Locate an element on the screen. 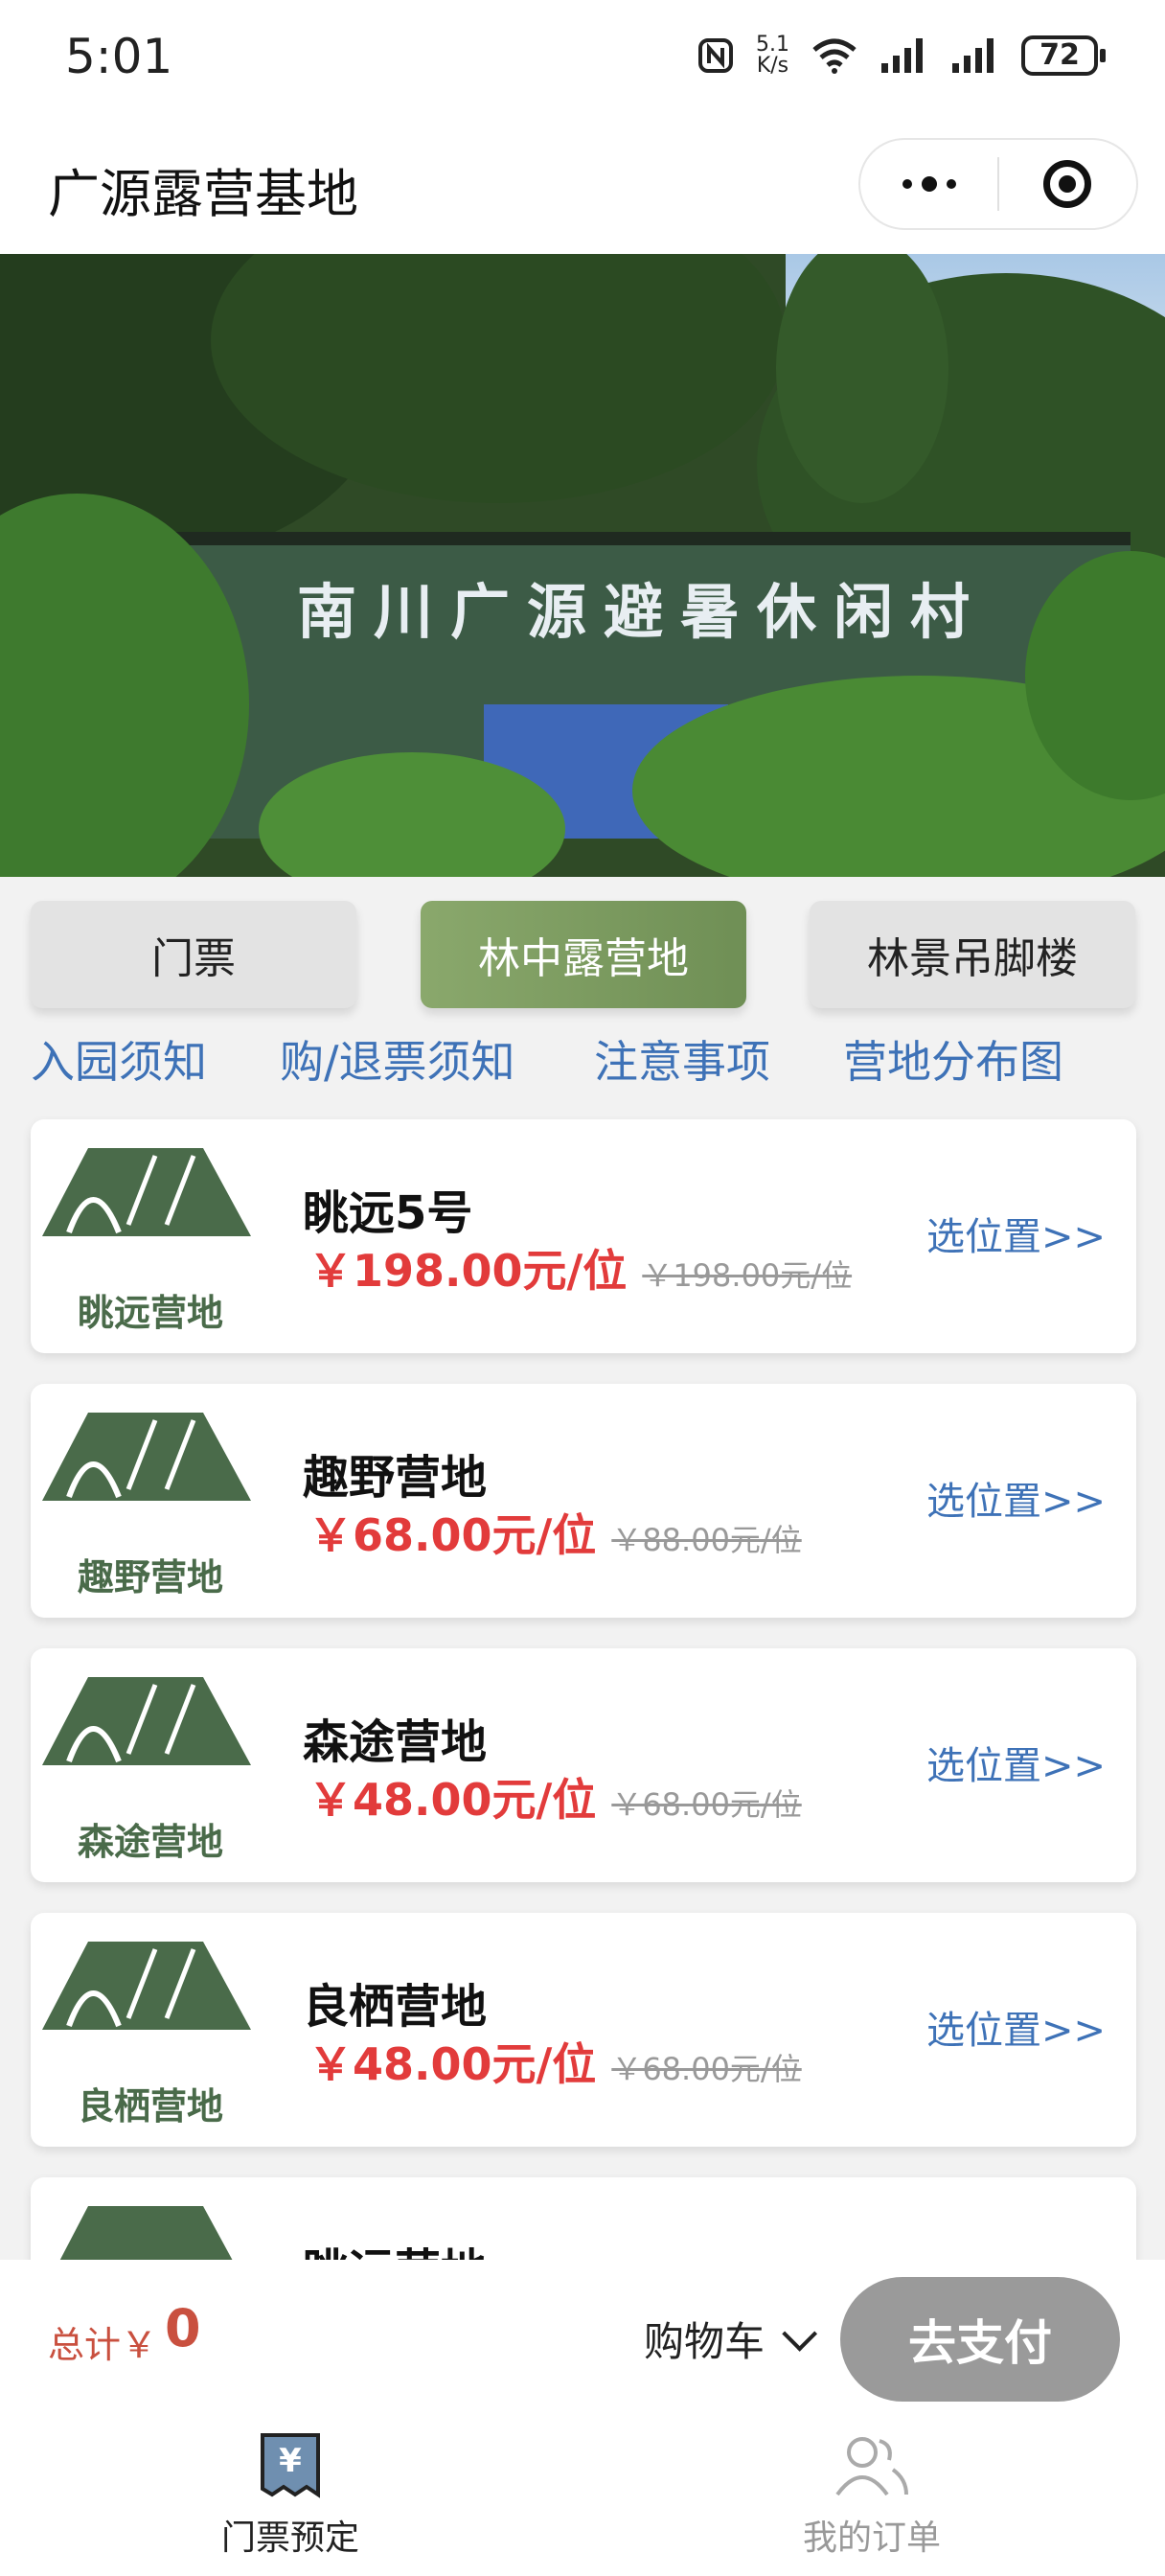 The width and height of the screenshot is (1165, 2576). bottom-tab-bar: ¥ 门票预定 我的订单 is located at coordinates (582, 2497).